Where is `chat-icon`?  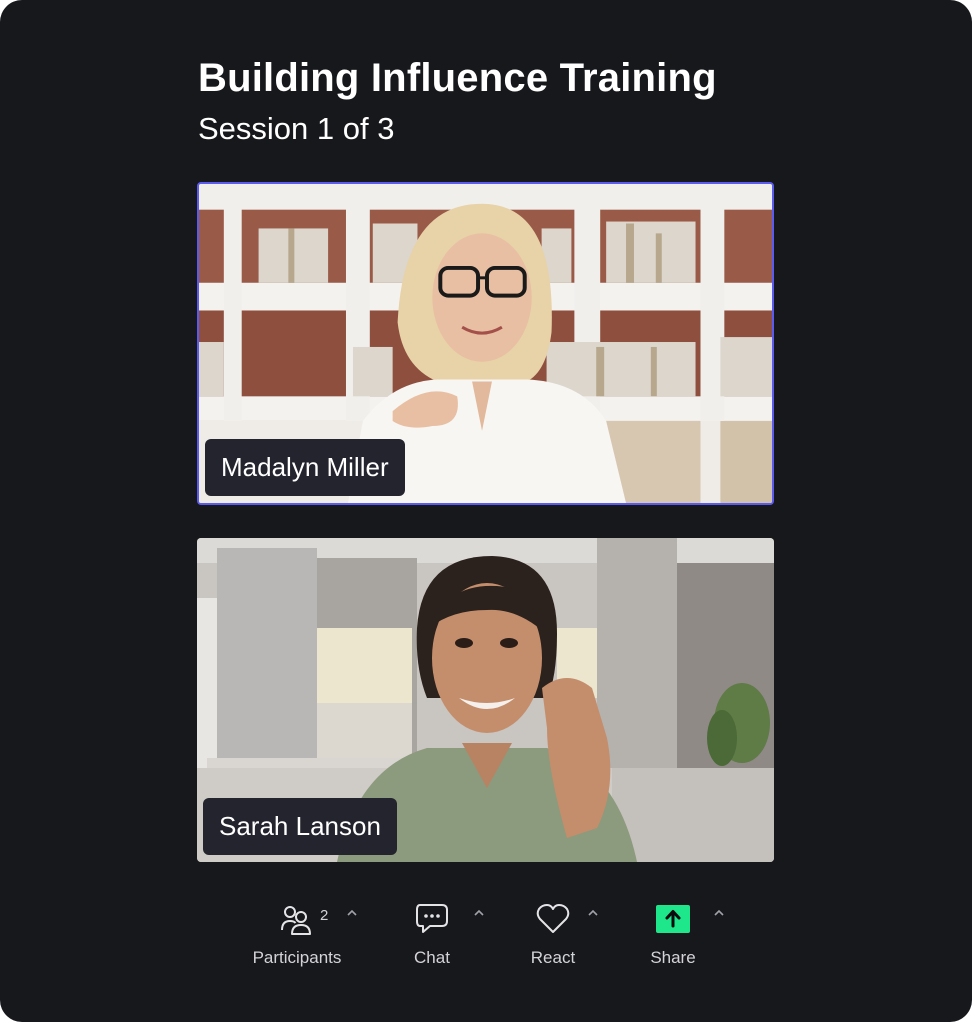
chat-icon is located at coordinates (432, 918).